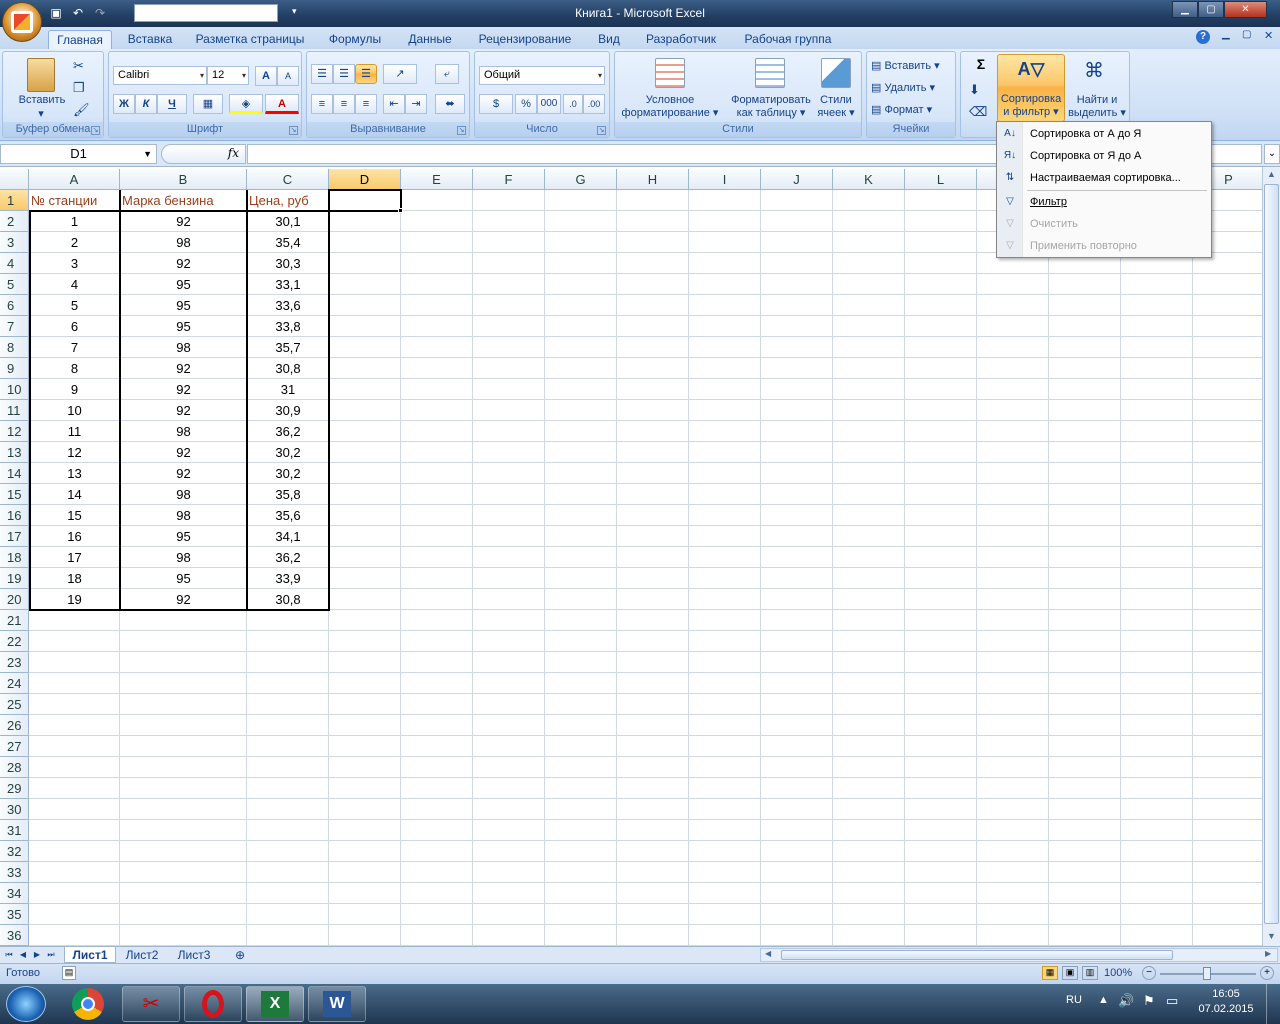 The height and width of the screenshot is (1024, 1280). What do you see at coordinates (416, 104) in the screenshot?
I see `increase-indent-icon: ⇥` at bounding box center [416, 104].